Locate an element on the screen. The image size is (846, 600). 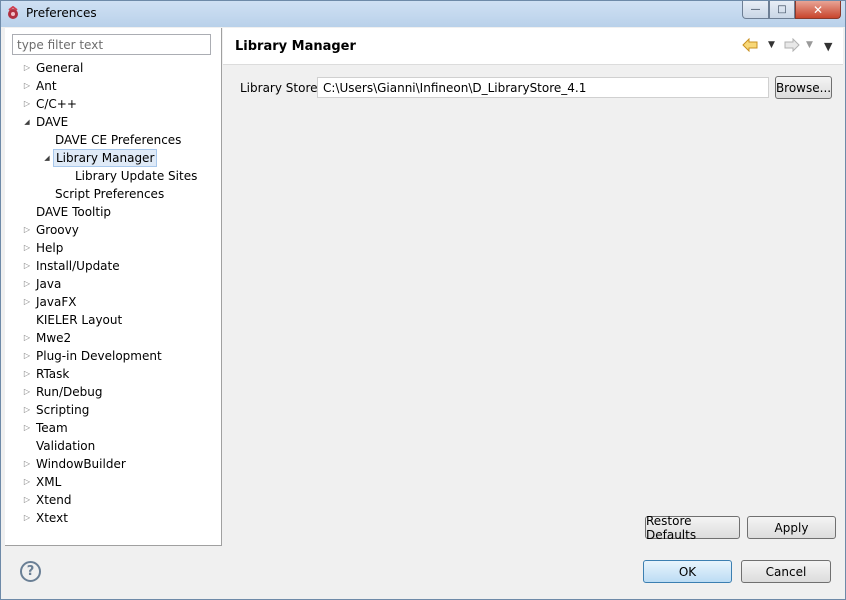
tree-item: ▷ WindowBuilder is located at coordinates (113, 464).